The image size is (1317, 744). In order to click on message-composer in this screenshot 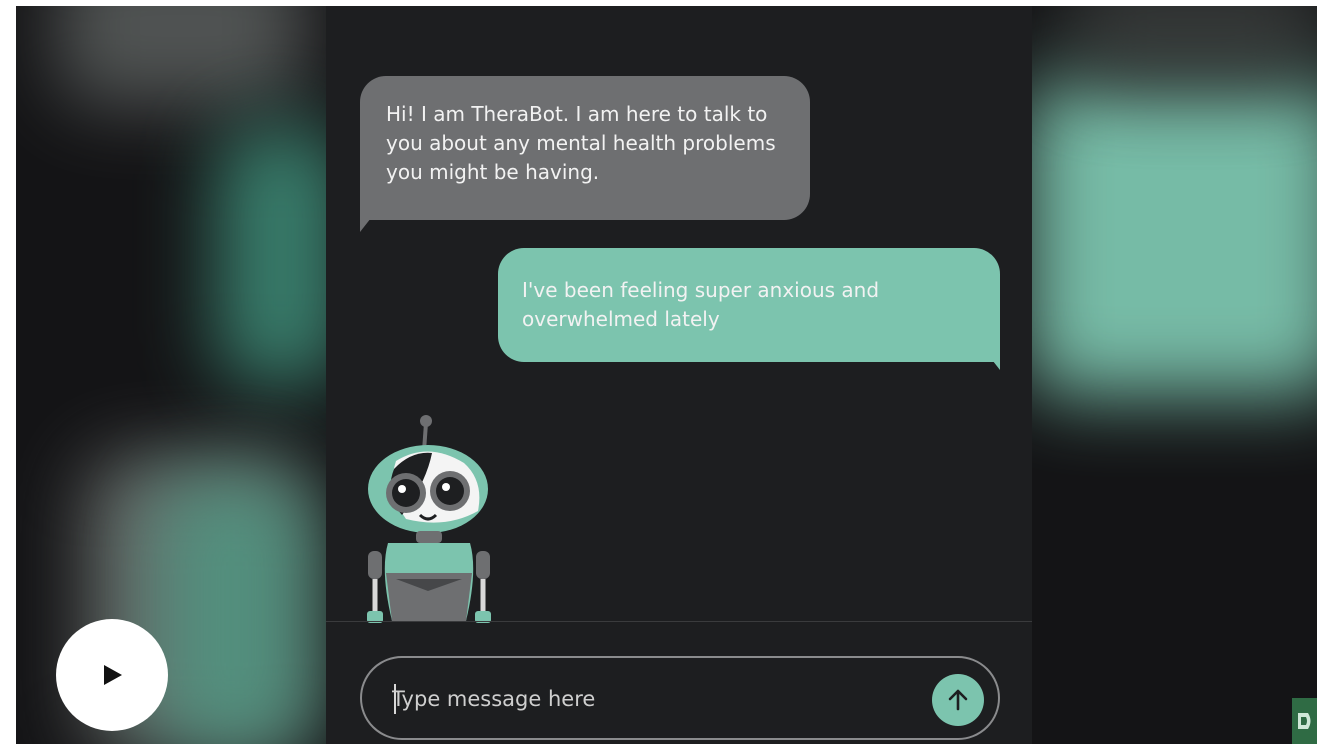, I will do `click(680, 698)`.